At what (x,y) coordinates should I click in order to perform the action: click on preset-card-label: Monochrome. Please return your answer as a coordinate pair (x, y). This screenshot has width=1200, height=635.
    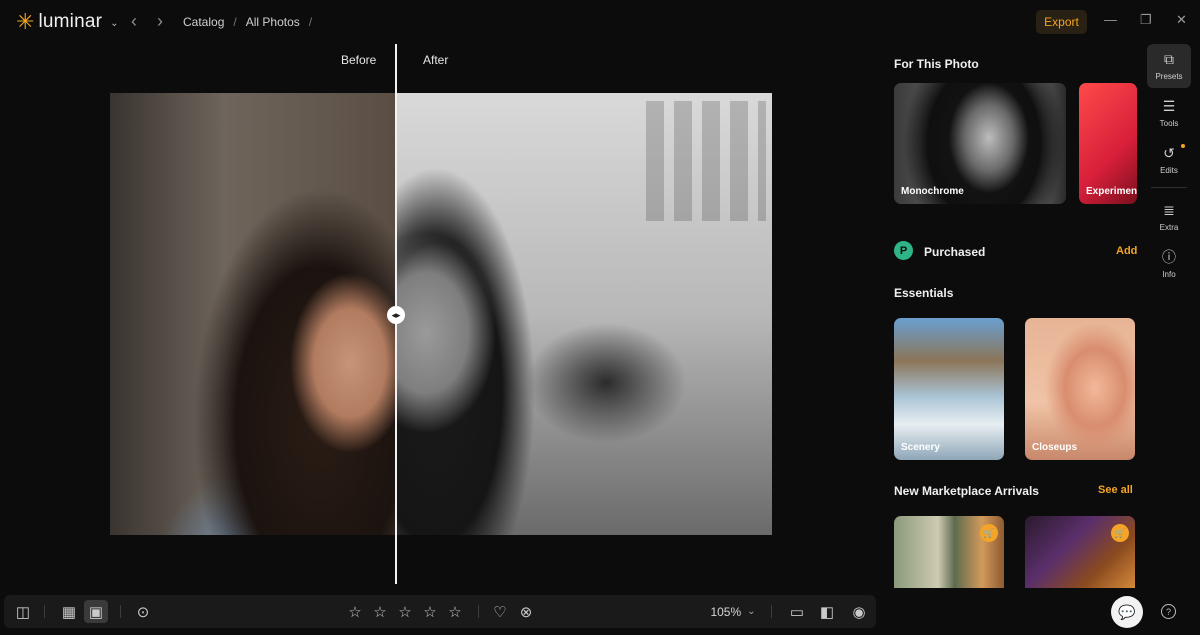
    Looking at the image, I should click on (932, 191).